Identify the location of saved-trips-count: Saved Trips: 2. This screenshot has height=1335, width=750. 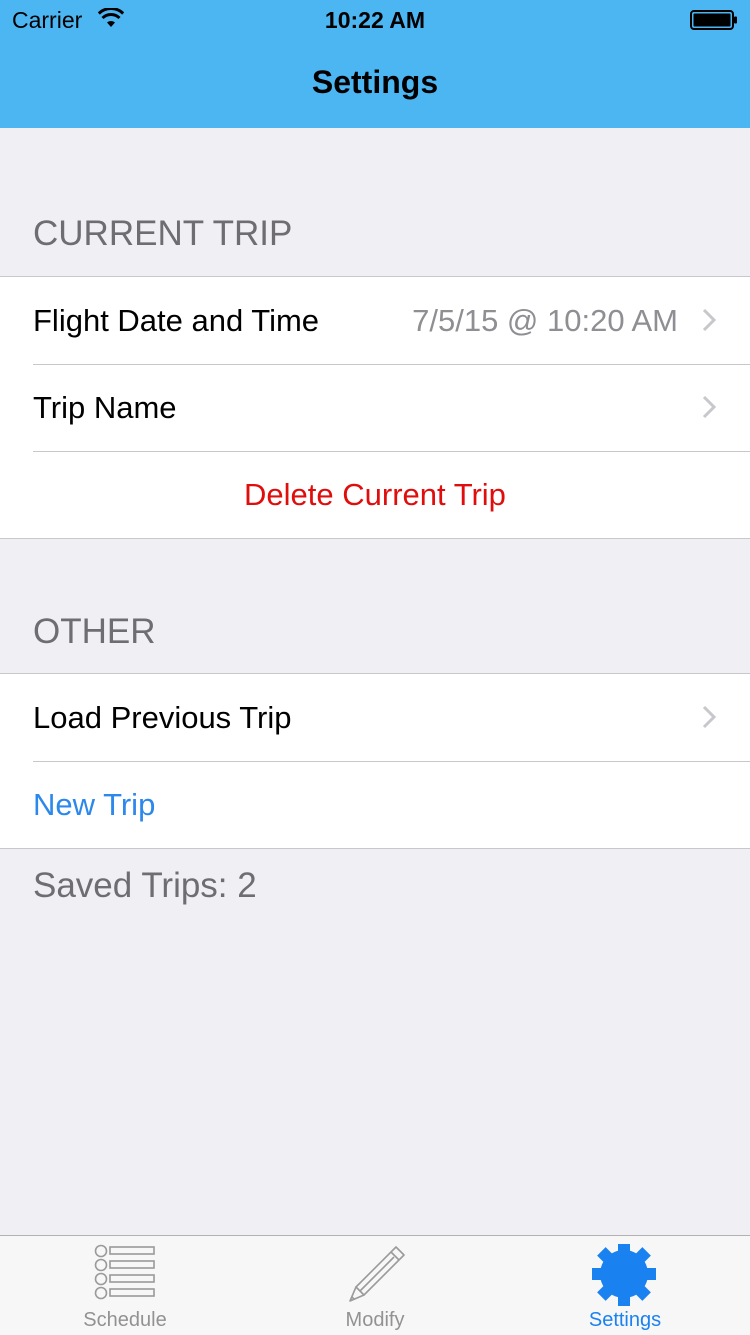
(145, 885).